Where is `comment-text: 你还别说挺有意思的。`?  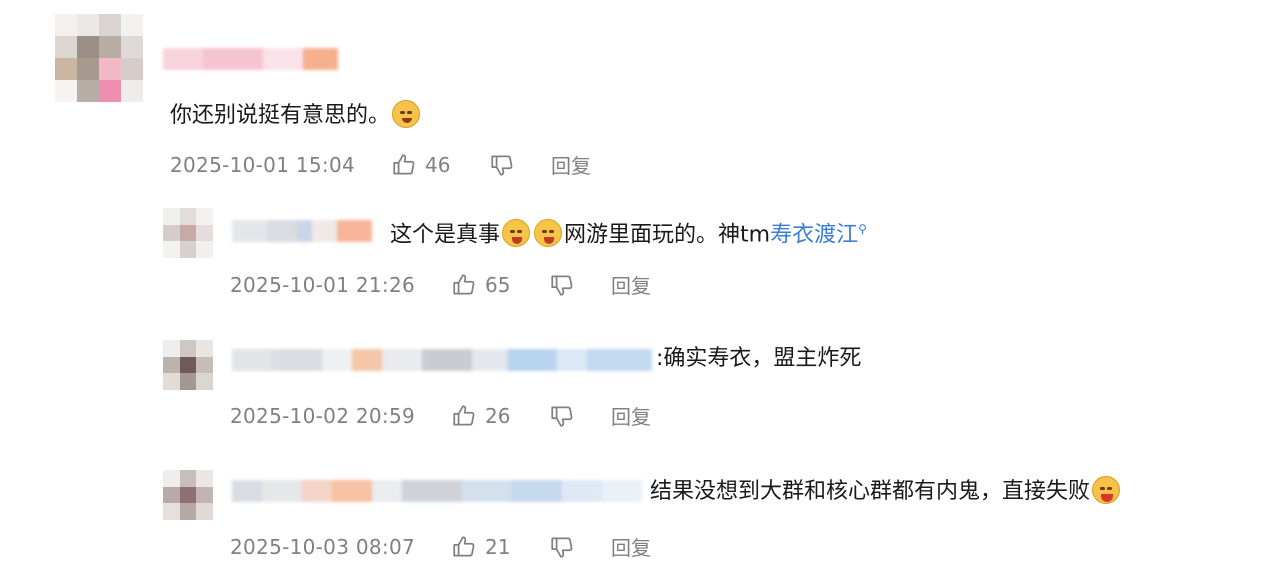 comment-text: 你还别说挺有意思的。 is located at coordinates (296, 115).